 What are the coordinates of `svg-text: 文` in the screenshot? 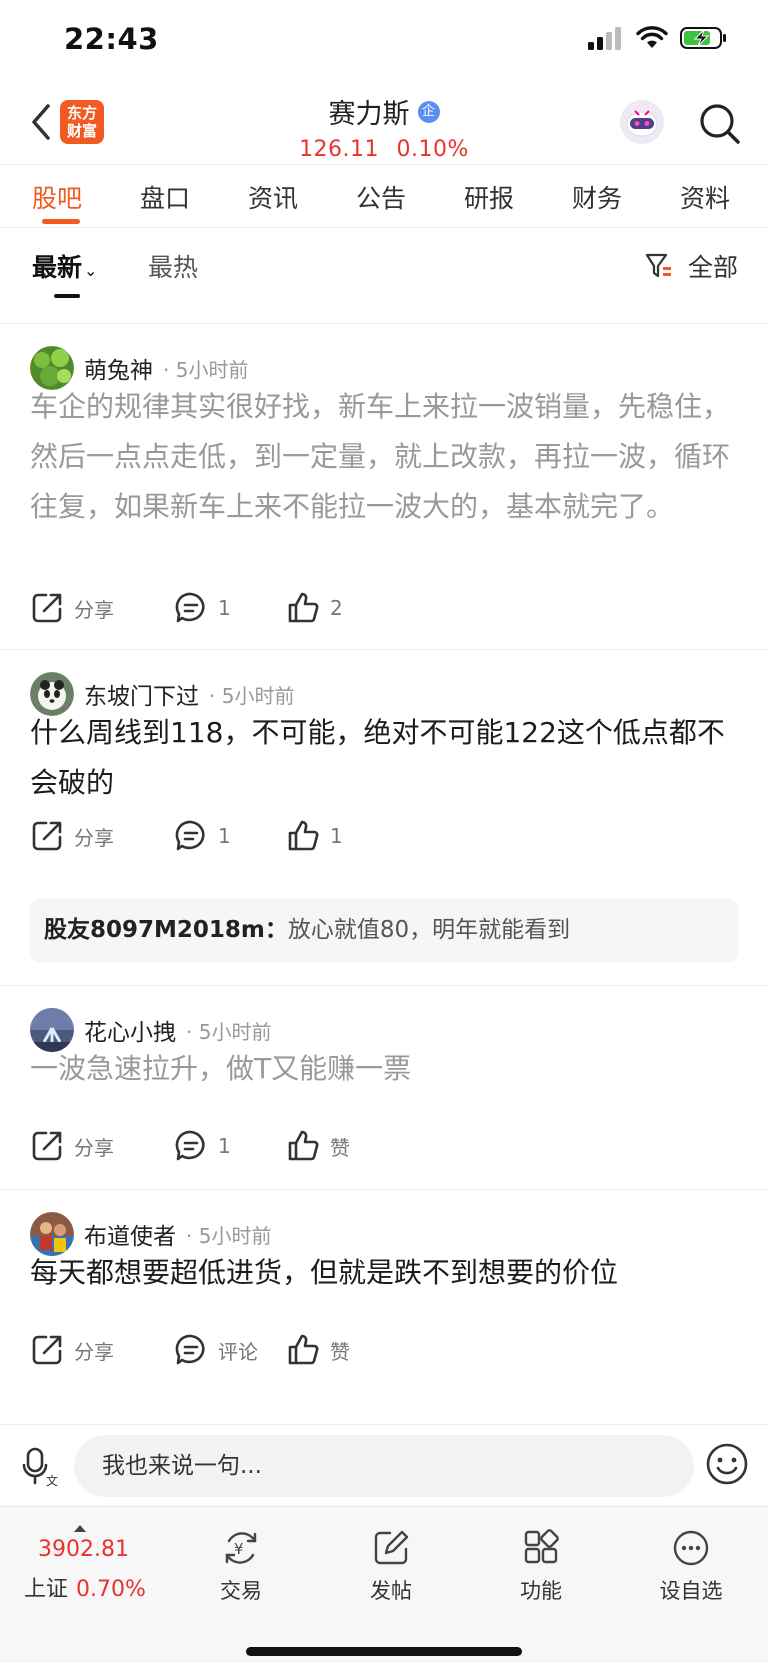 It's located at (52, 1480).